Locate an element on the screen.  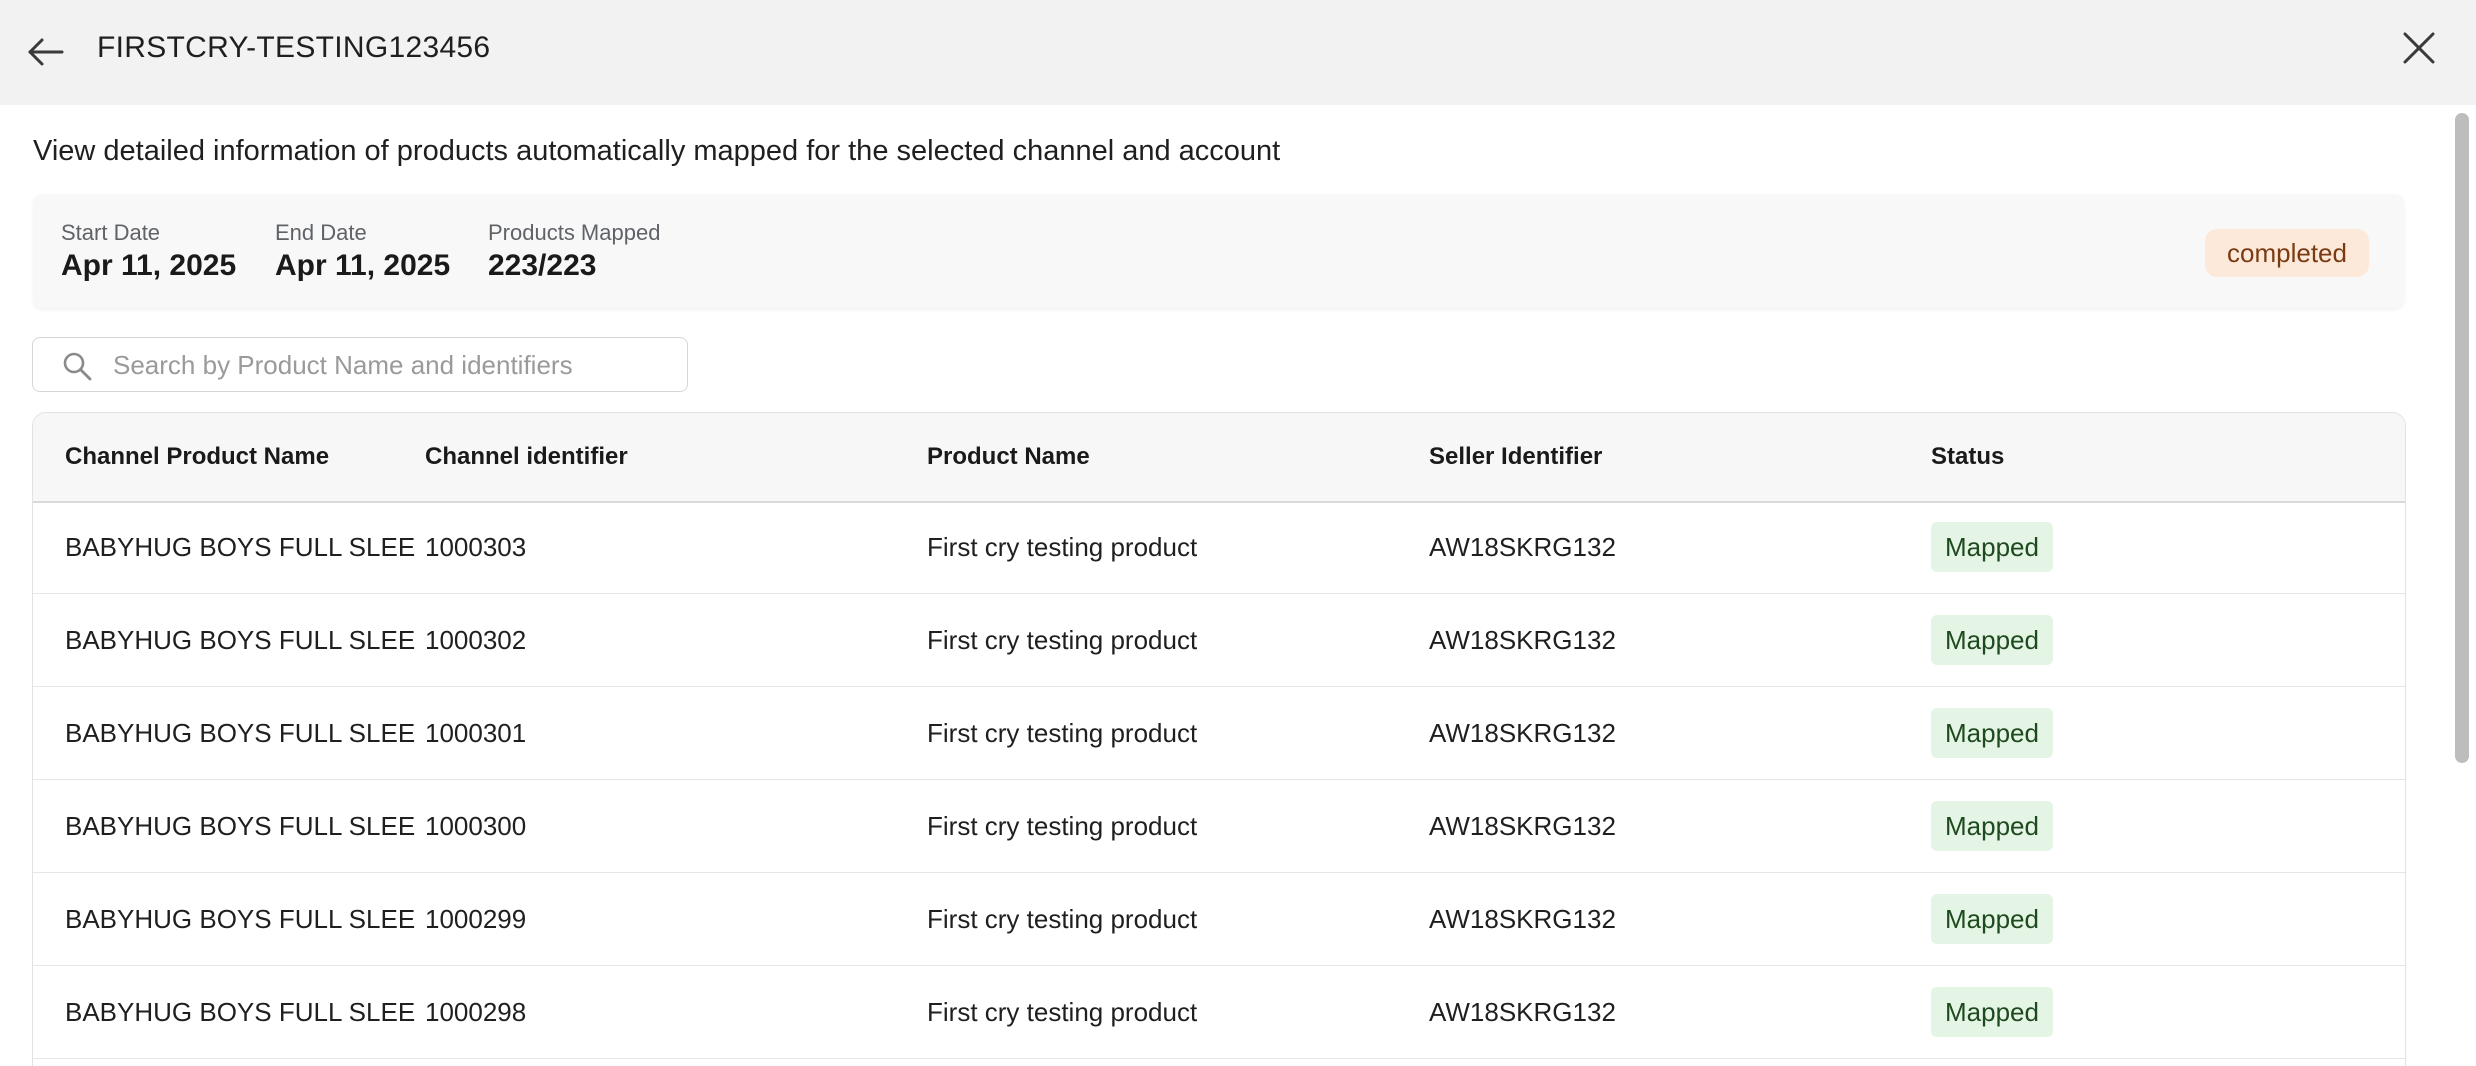
cell-channel-identifier: 1000301 is located at coordinates (476, 733).